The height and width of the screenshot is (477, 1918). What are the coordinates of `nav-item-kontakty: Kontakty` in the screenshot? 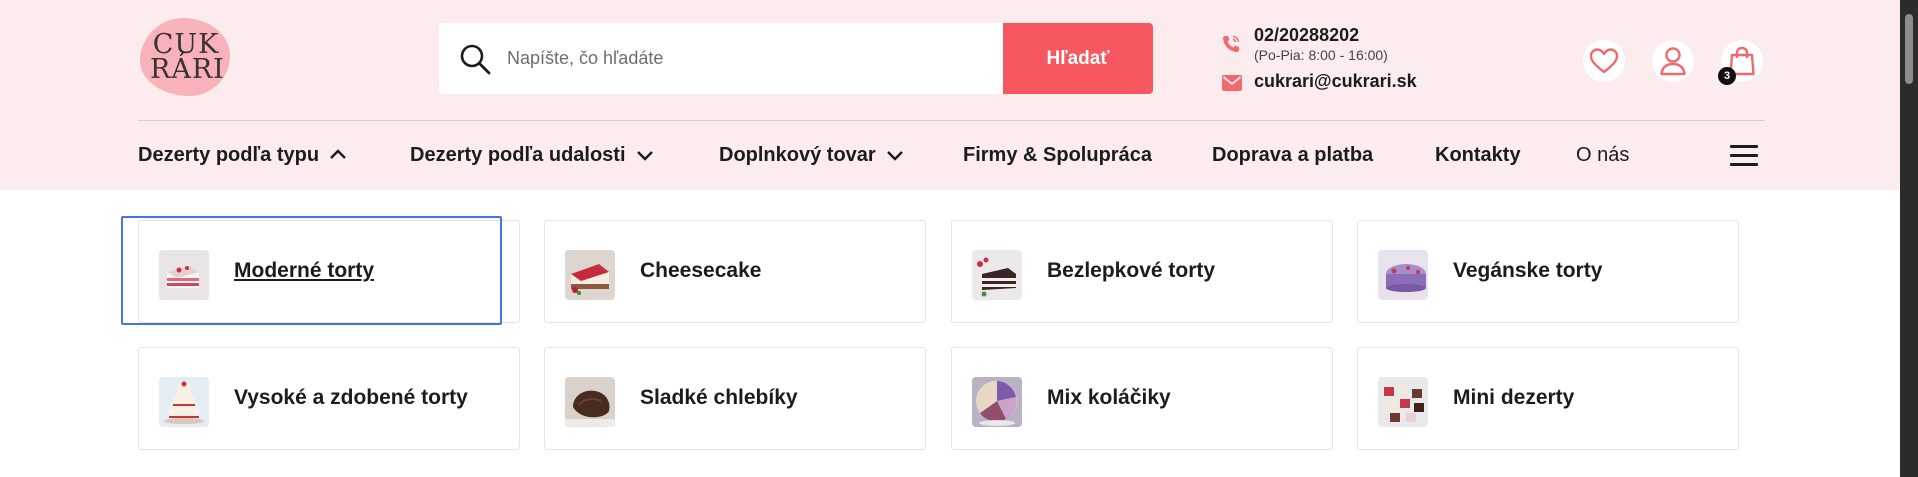 It's located at (1478, 155).